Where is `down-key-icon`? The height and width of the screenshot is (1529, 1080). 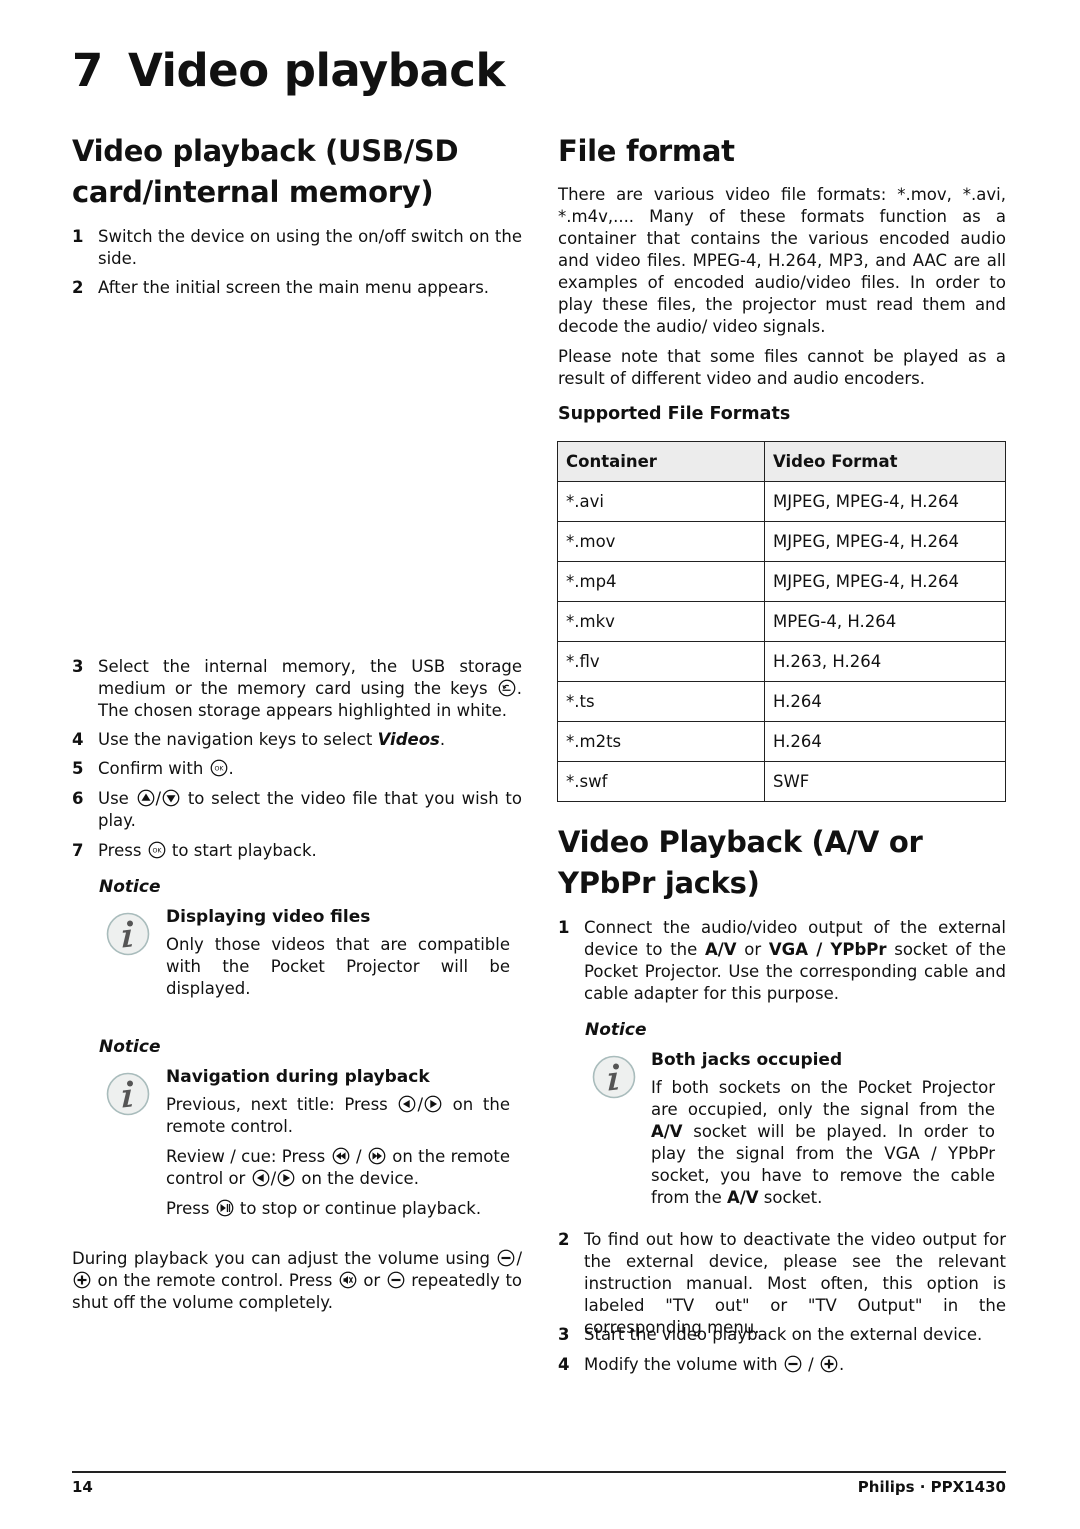 down-key-icon is located at coordinates (171, 798).